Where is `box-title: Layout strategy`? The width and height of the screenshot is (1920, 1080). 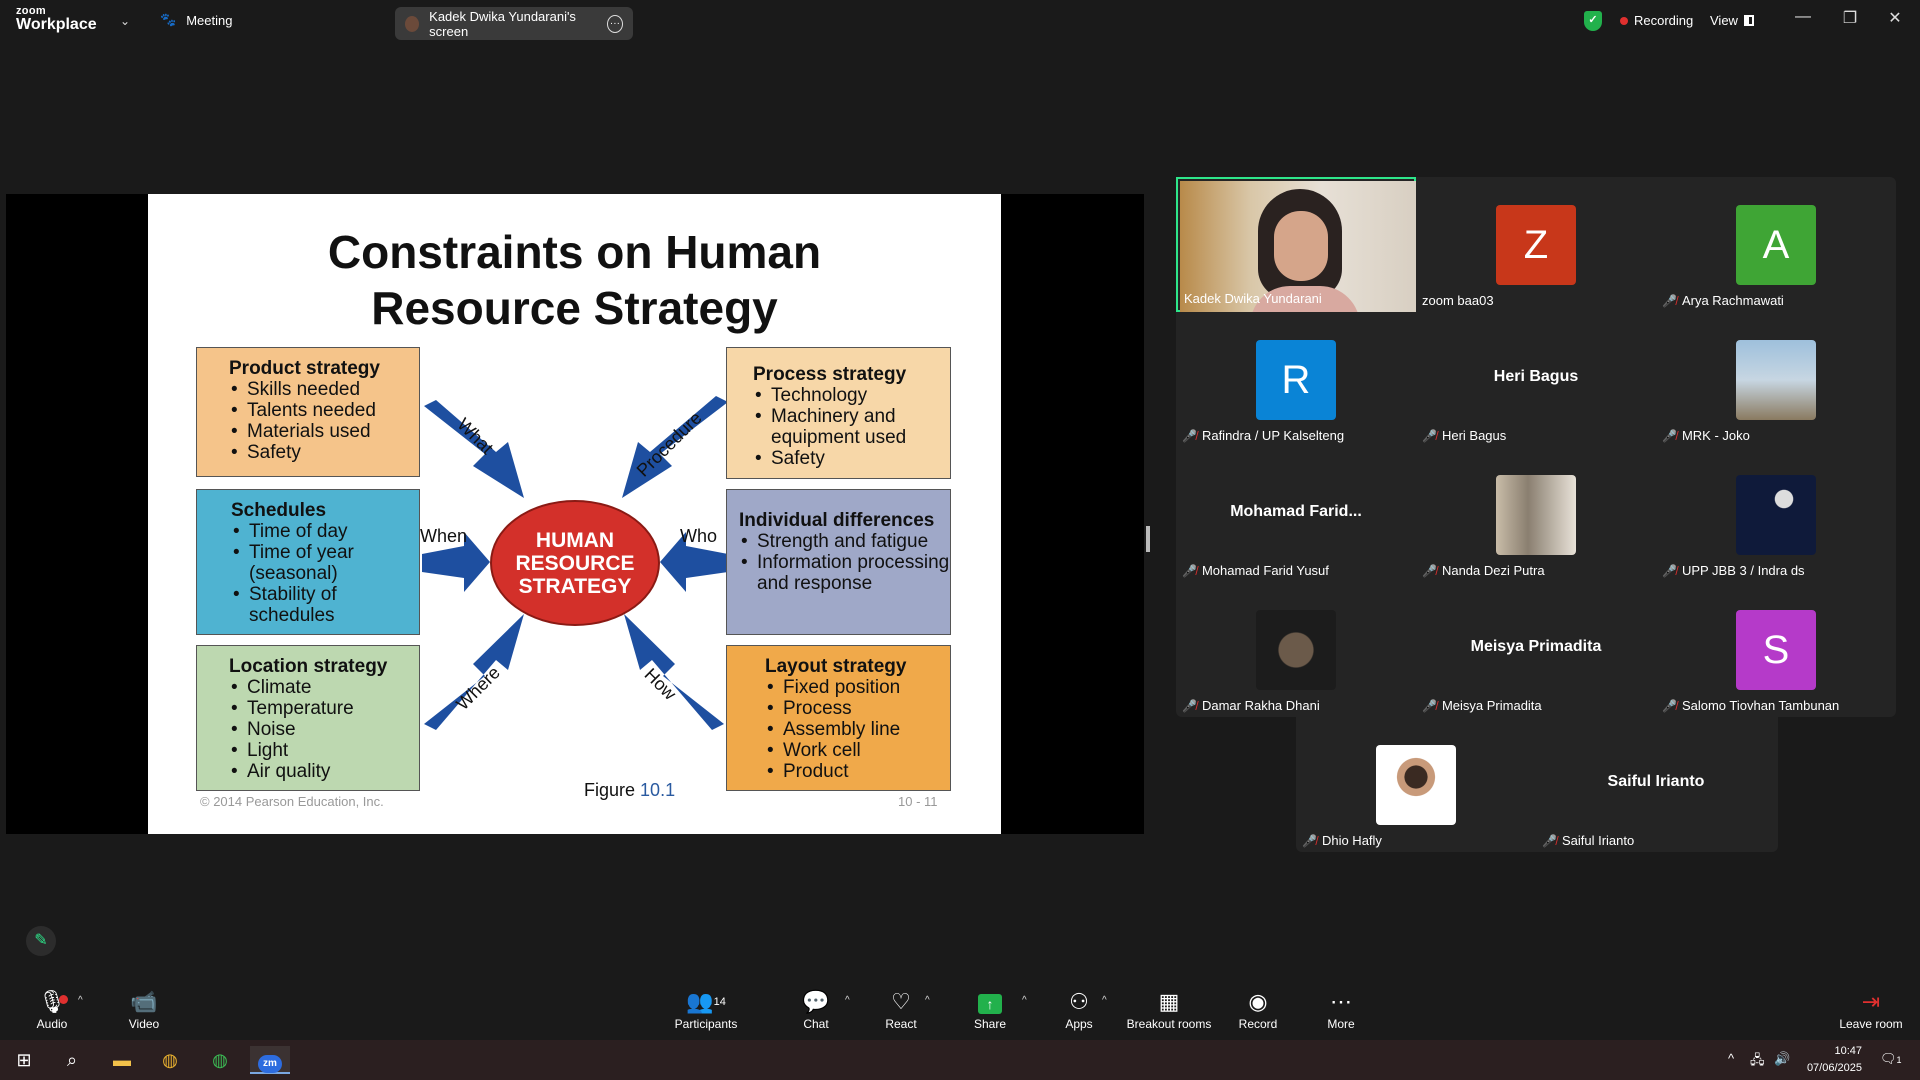
box-title: Layout strategy is located at coordinates (836, 666).